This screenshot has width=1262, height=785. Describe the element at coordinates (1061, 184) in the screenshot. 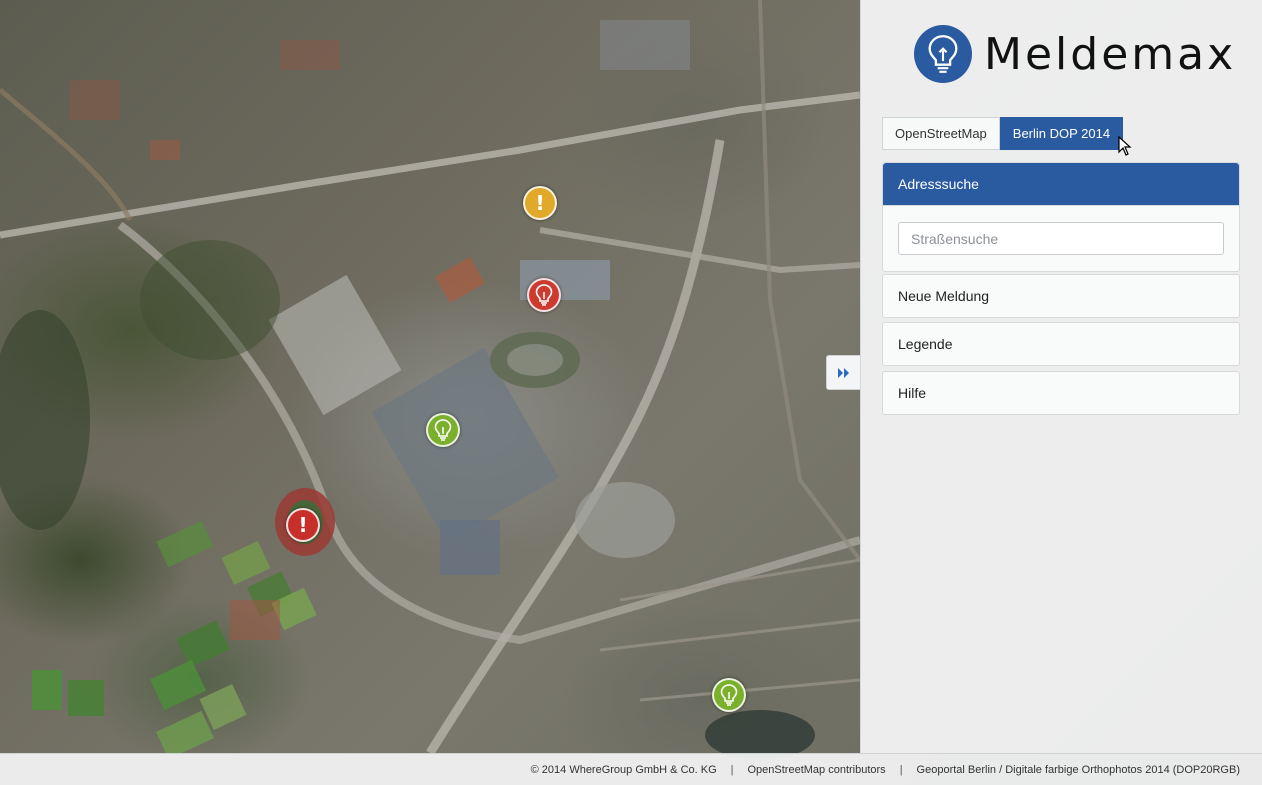

I see `panel-header-address-search: Adresssuche` at that location.